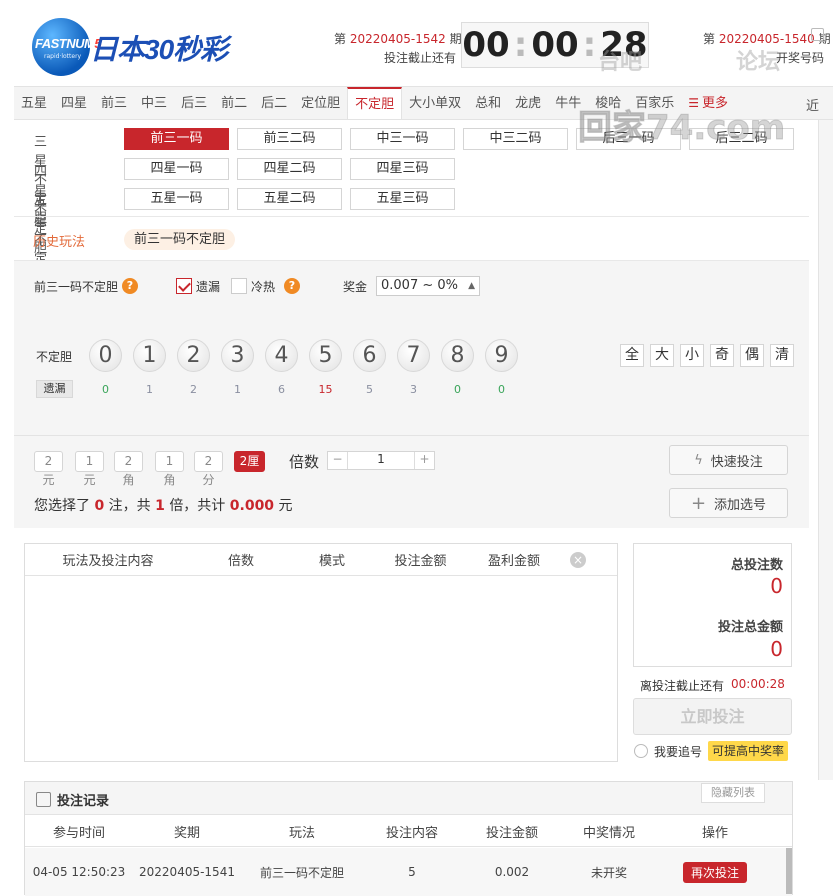 The width and height of the screenshot is (833, 896). What do you see at coordinates (208, 287) in the screenshot?
I see `miss-checkbox-label: 遗漏` at bounding box center [208, 287].